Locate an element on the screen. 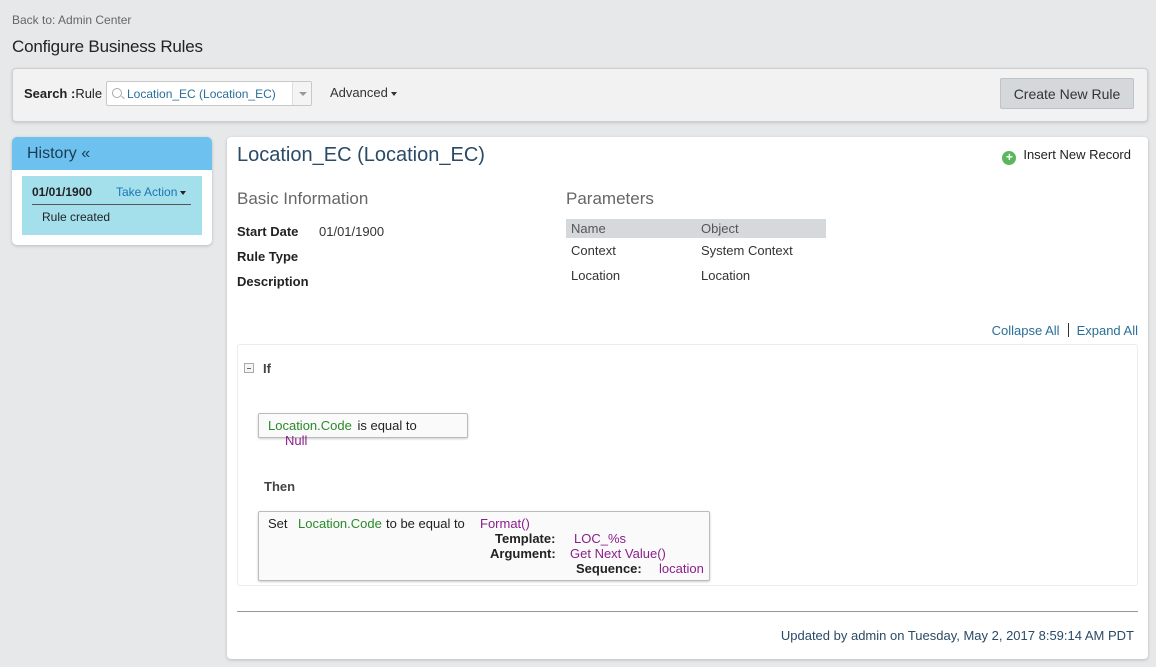 This screenshot has width=1156, height=667. condition-value: Null is located at coordinates (296, 440).